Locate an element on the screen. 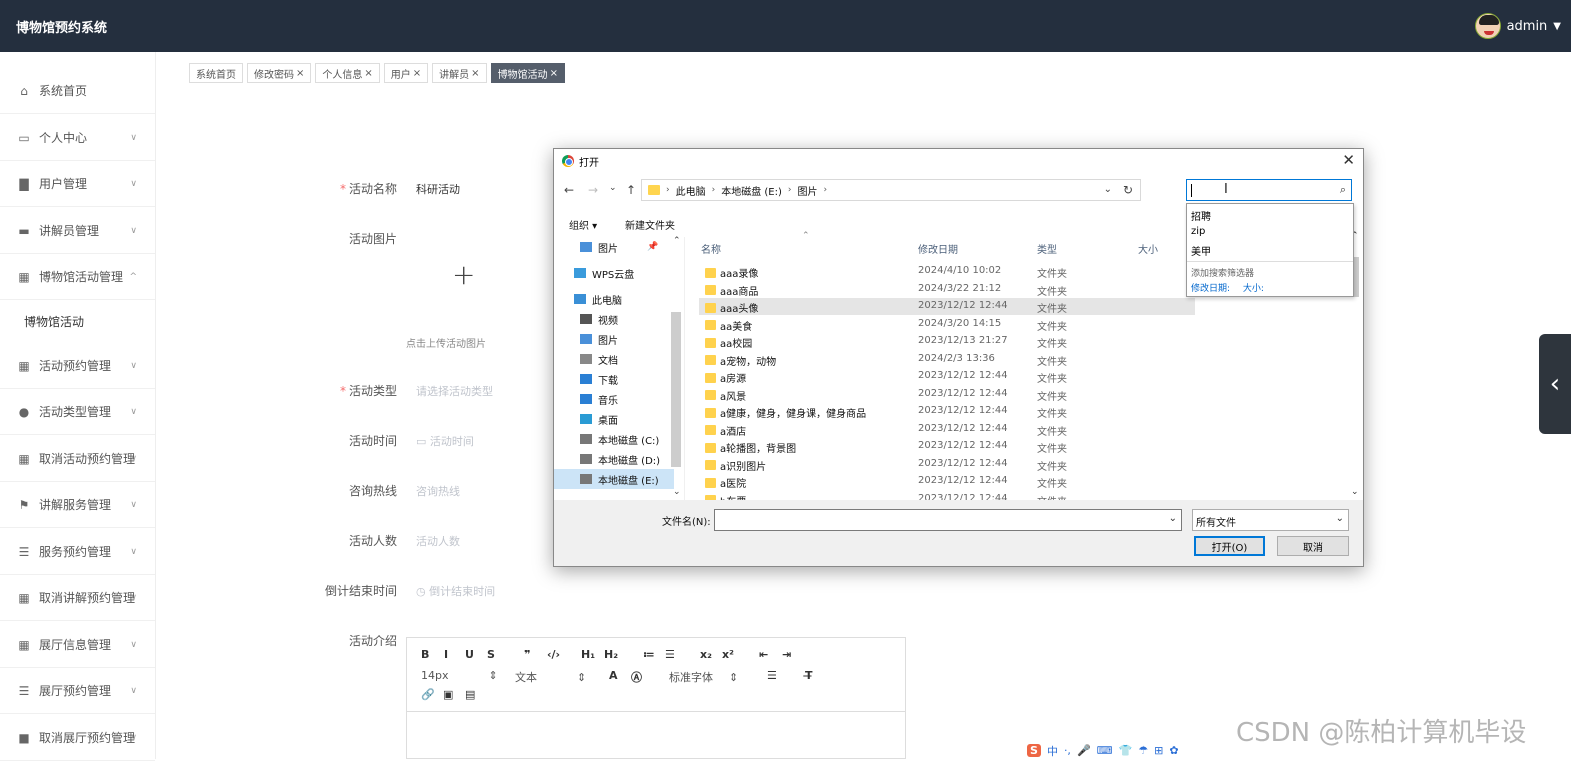  file-name-text: aa校园 is located at coordinates (736, 342).